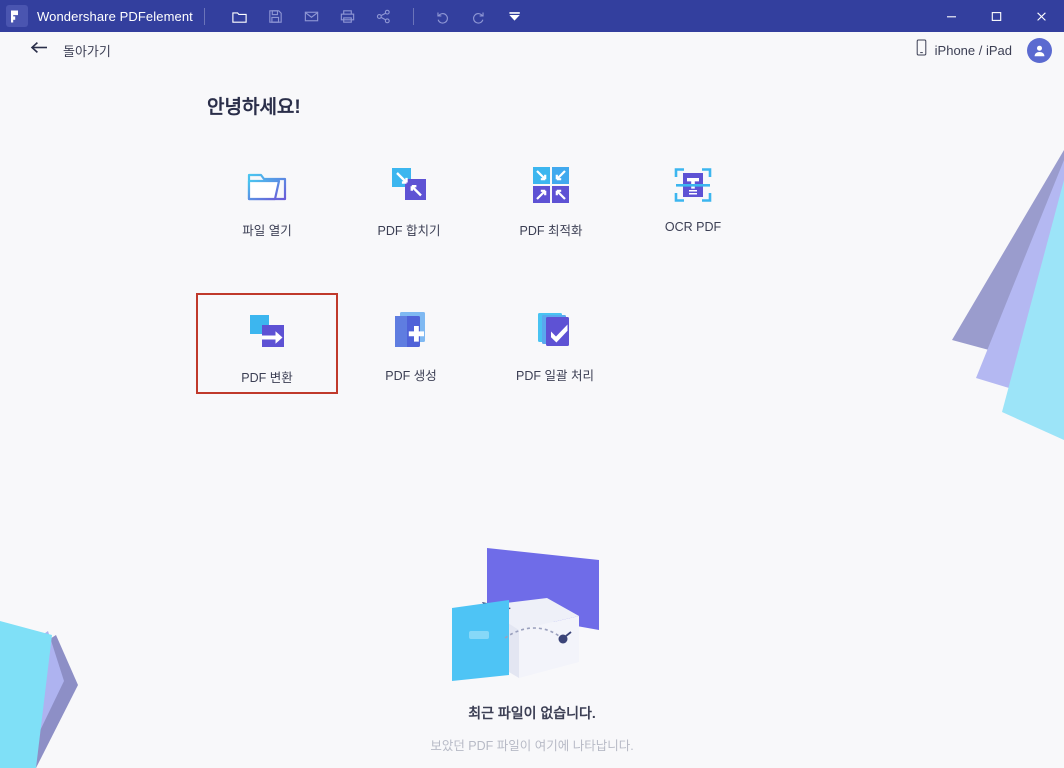 The height and width of the screenshot is (768, 1064). I want to click on create-pdf-icon, so click(411, 330).